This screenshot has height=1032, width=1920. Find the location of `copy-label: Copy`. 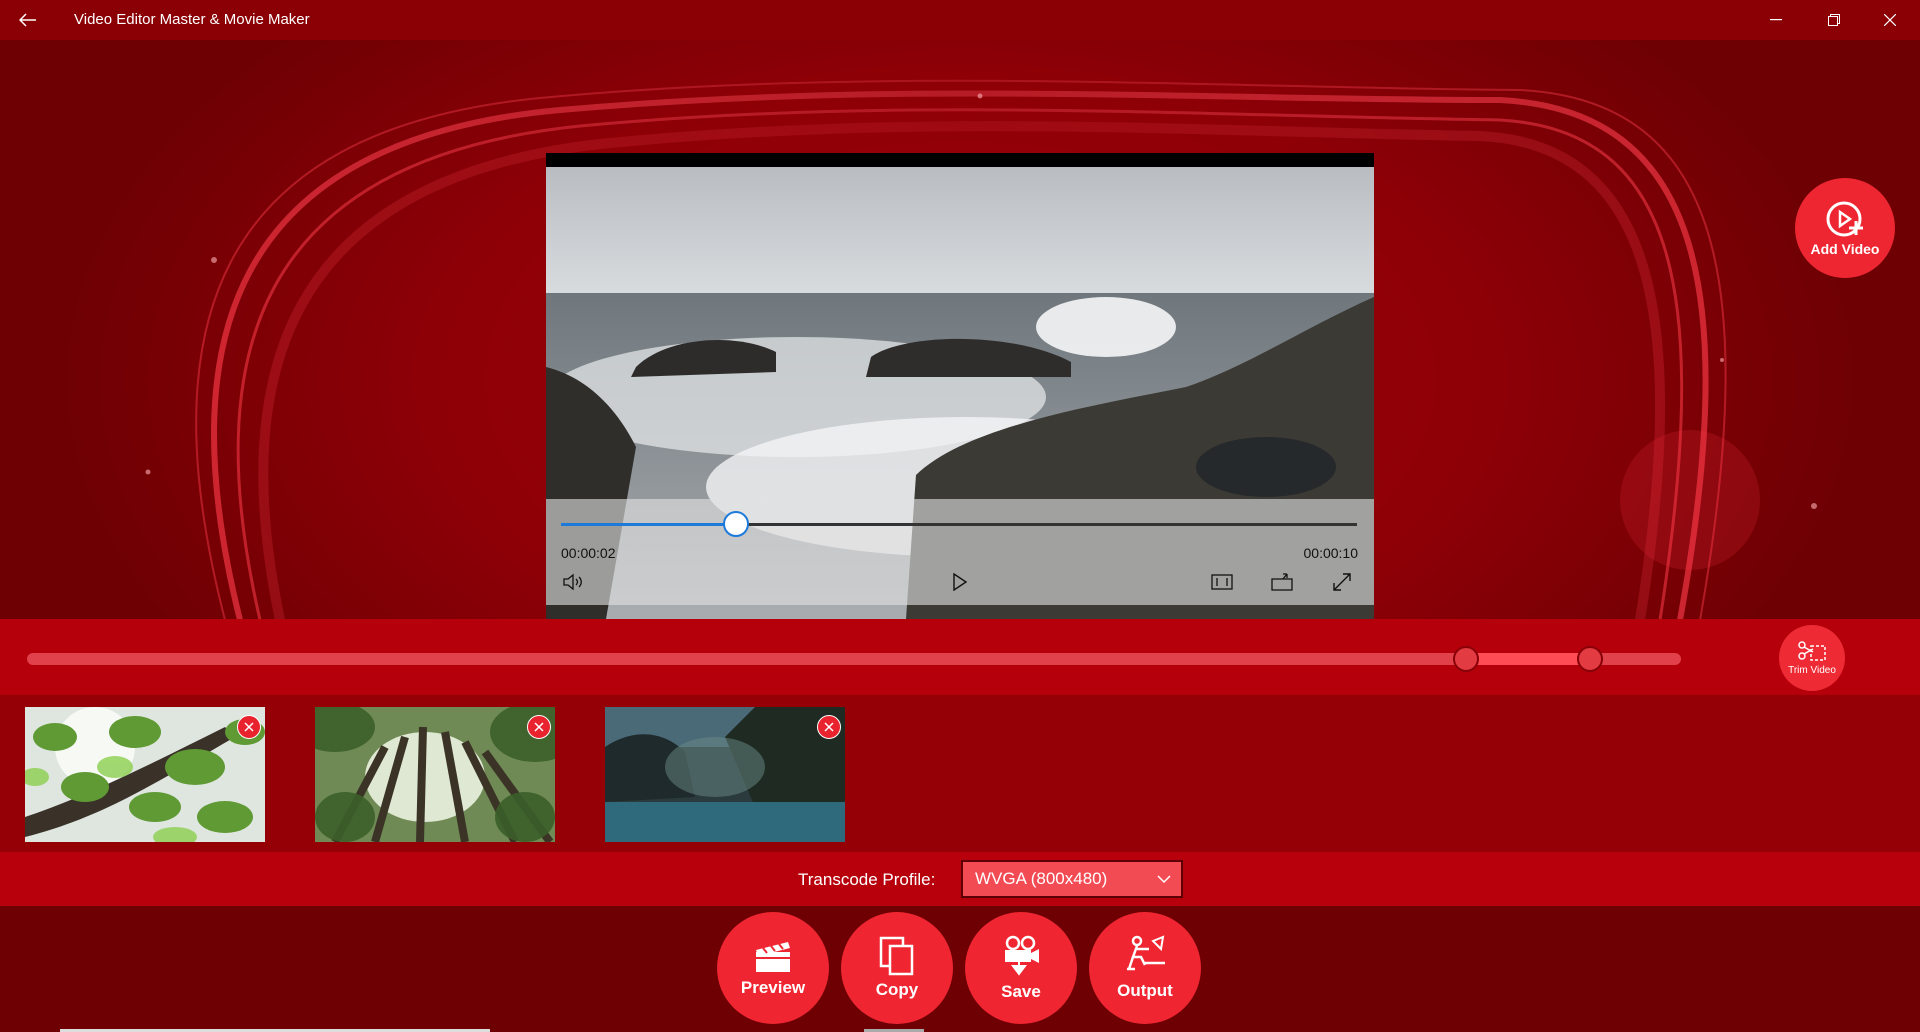

copy-label: Copy is located at coordinates (897, 989).